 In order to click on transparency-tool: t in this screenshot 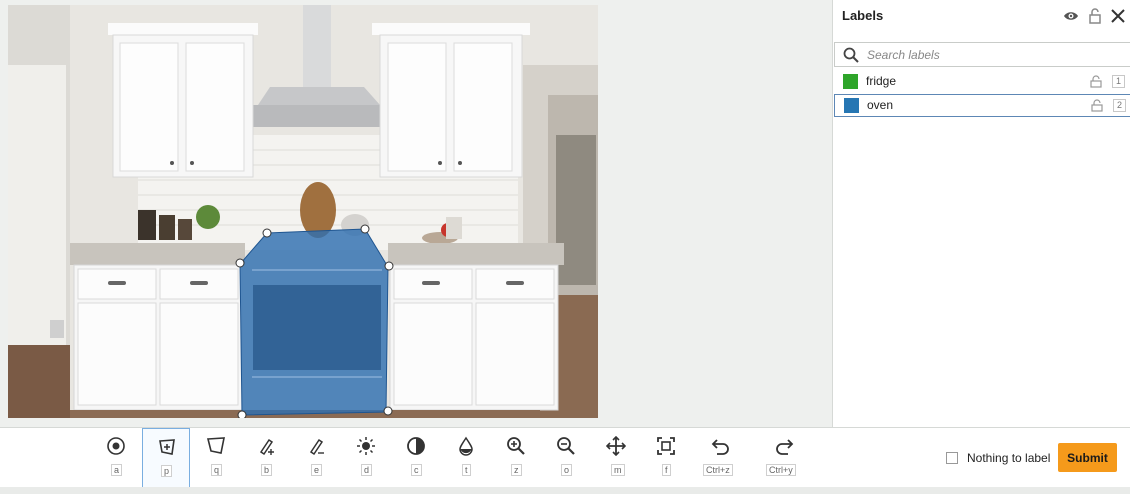, I will do `click(466, 458)`.